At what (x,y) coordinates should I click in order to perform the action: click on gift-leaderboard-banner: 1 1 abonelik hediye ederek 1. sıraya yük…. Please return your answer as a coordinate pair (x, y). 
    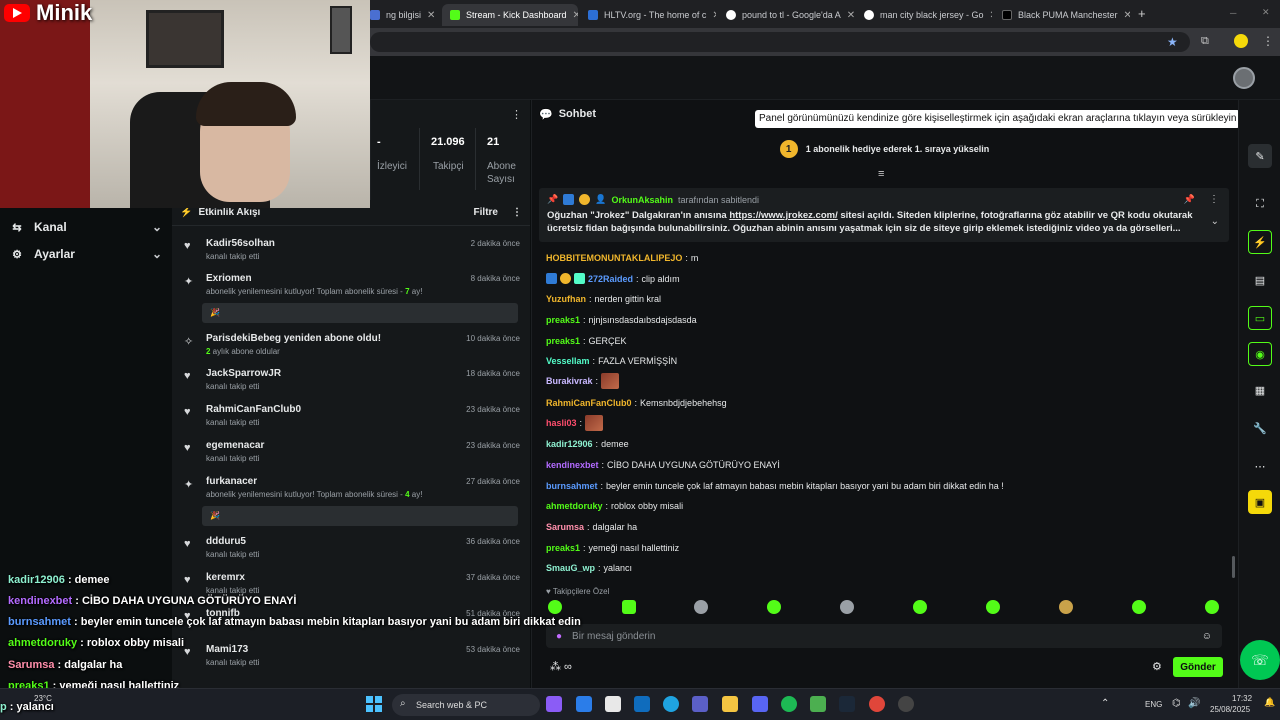
    Looking at the image, I should click on (884, 149).